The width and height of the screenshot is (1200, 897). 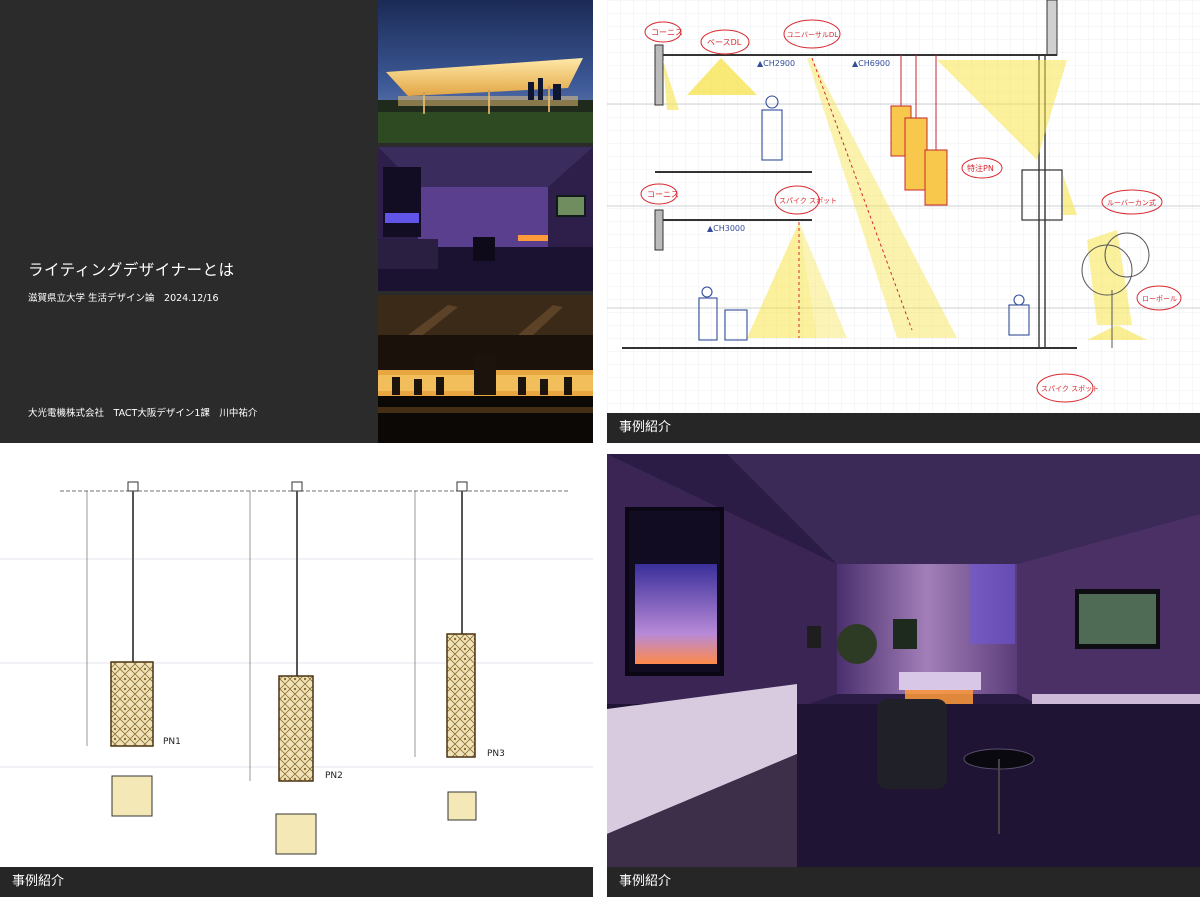 I want to click on canopy-photo, so click(x=485, y=71).